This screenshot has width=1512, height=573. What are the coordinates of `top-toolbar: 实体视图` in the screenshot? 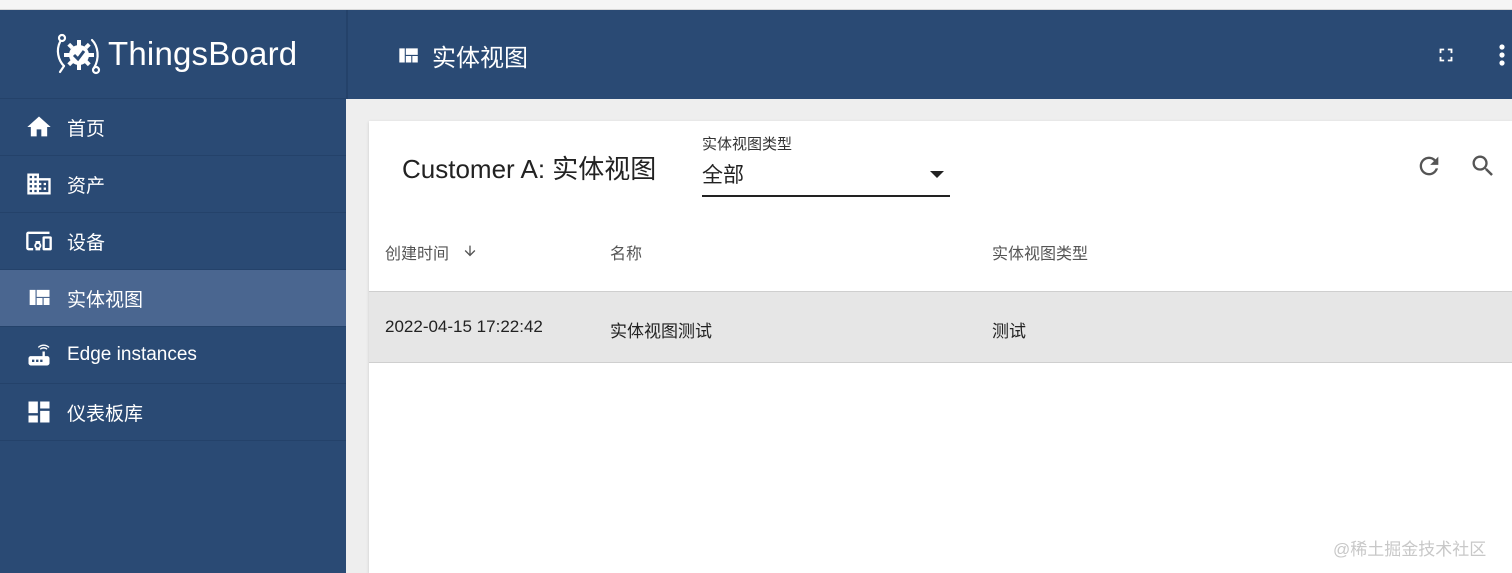 It's located at (929, 54).